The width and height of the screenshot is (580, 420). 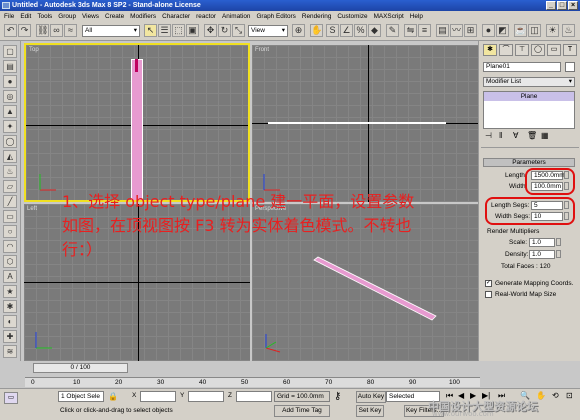 I want to click on viewport-top: Top, so click(x=137, y=122).